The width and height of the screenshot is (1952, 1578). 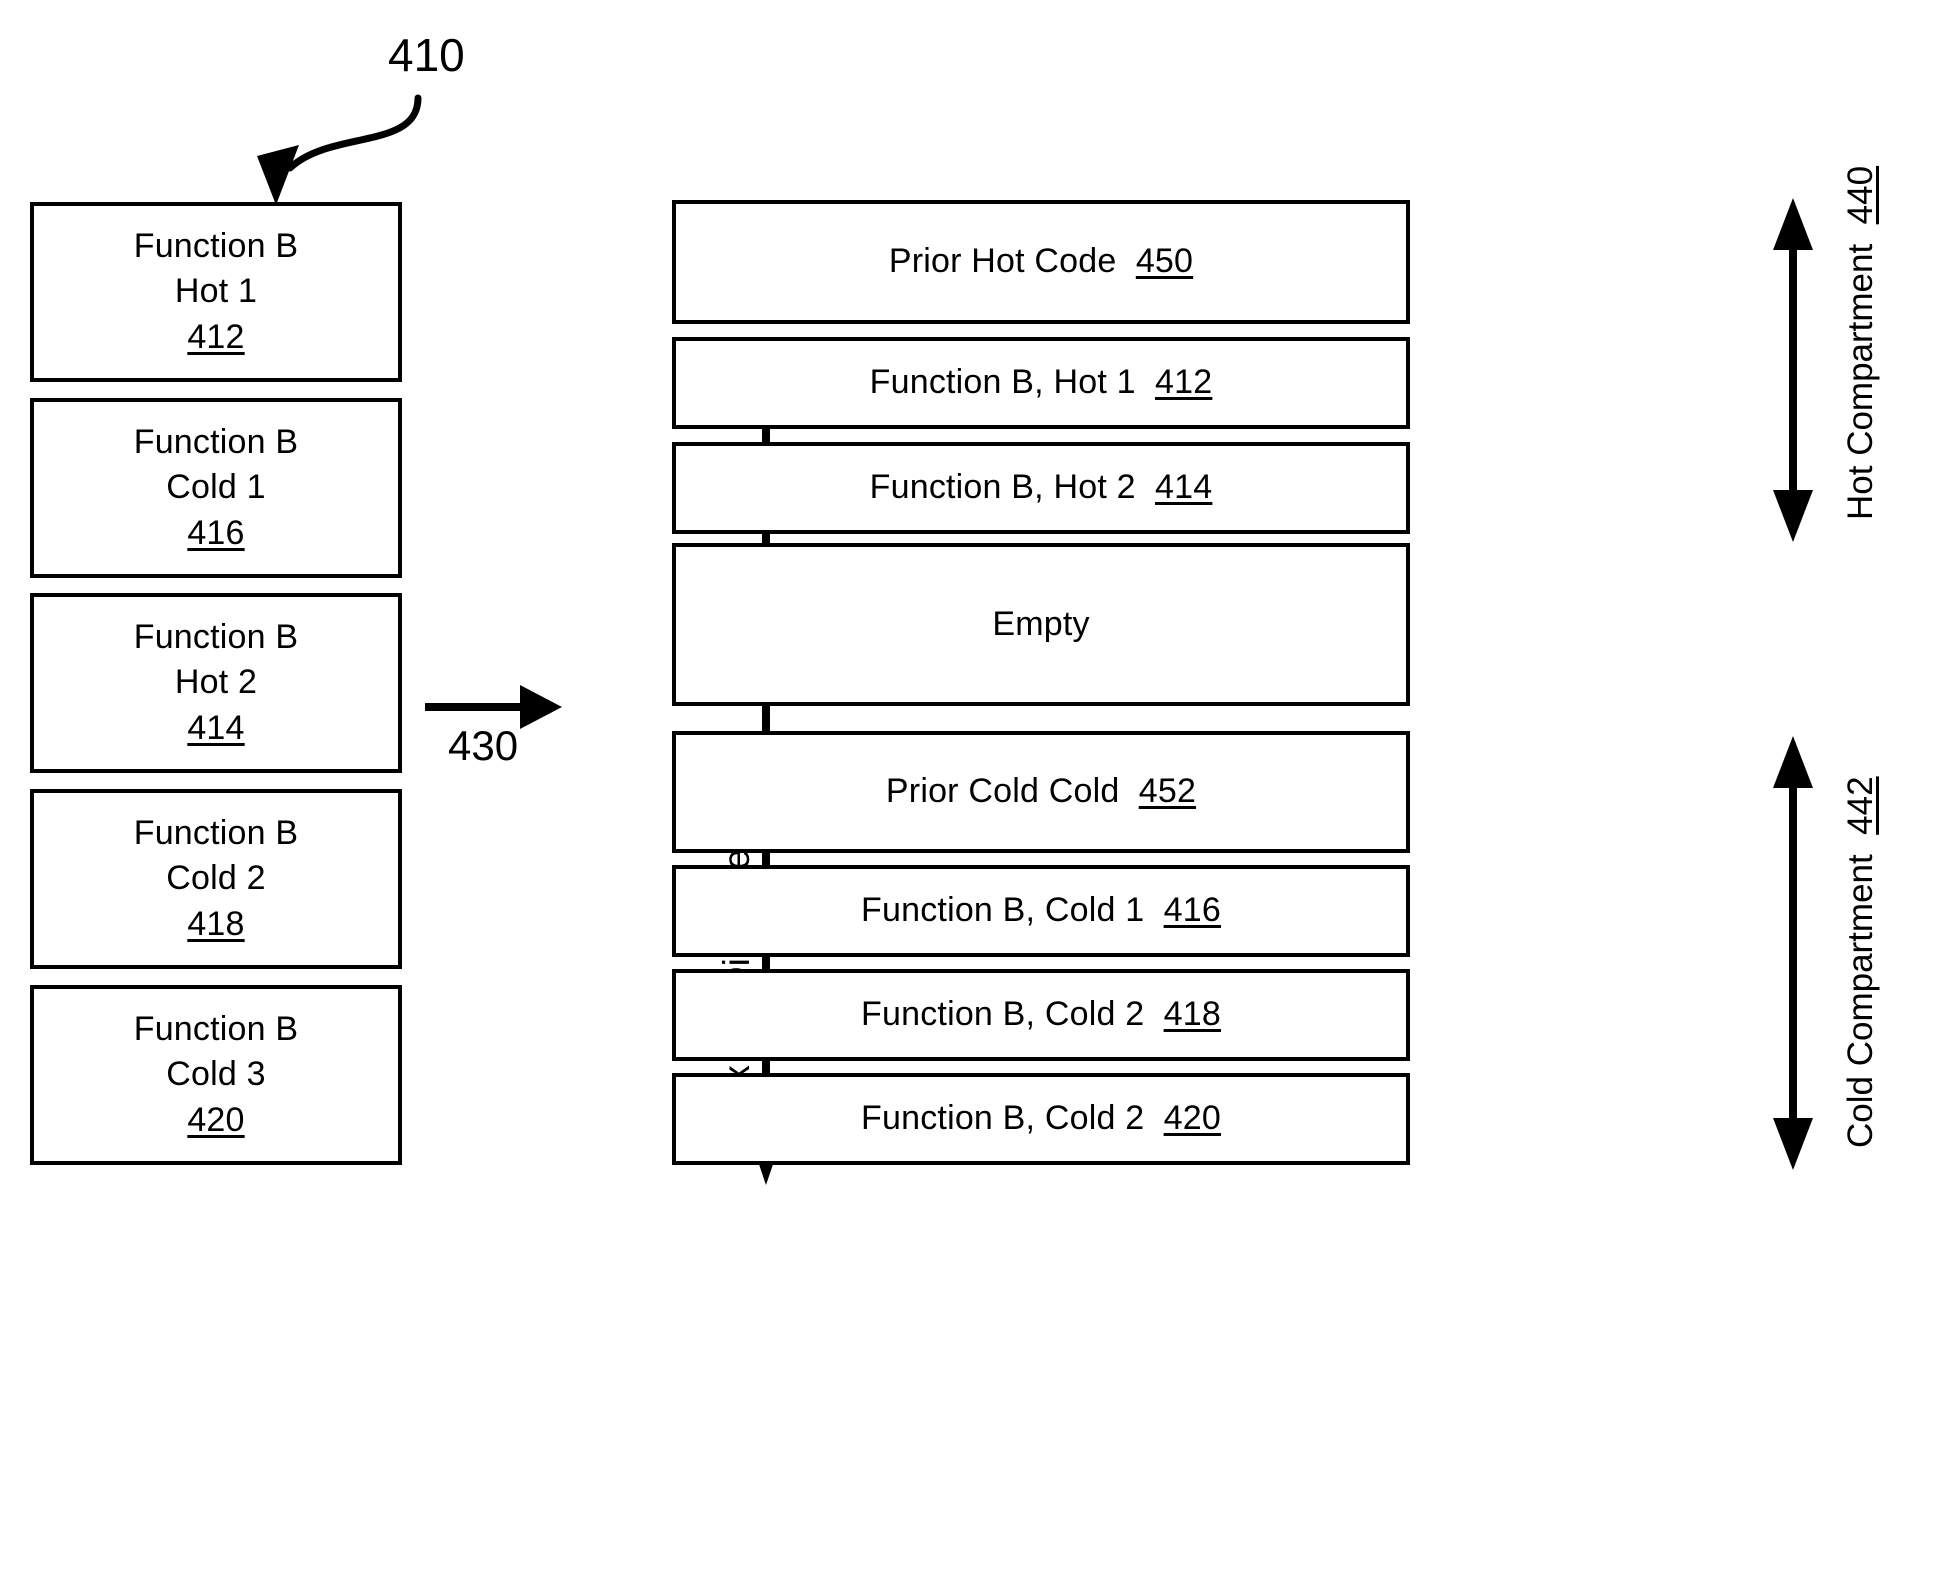 What do you see at coordinates (1192, 910) in the screenshot?
I see `right-box-function-b-cold-1-ref: 416` at bounding box center [1192, 910].